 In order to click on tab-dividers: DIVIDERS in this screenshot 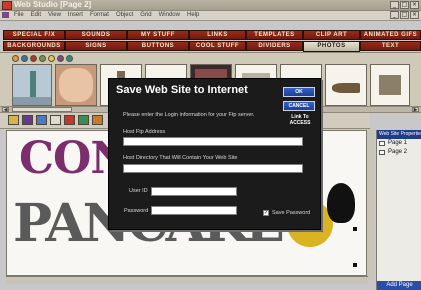, I will do `click(274, 46)`.